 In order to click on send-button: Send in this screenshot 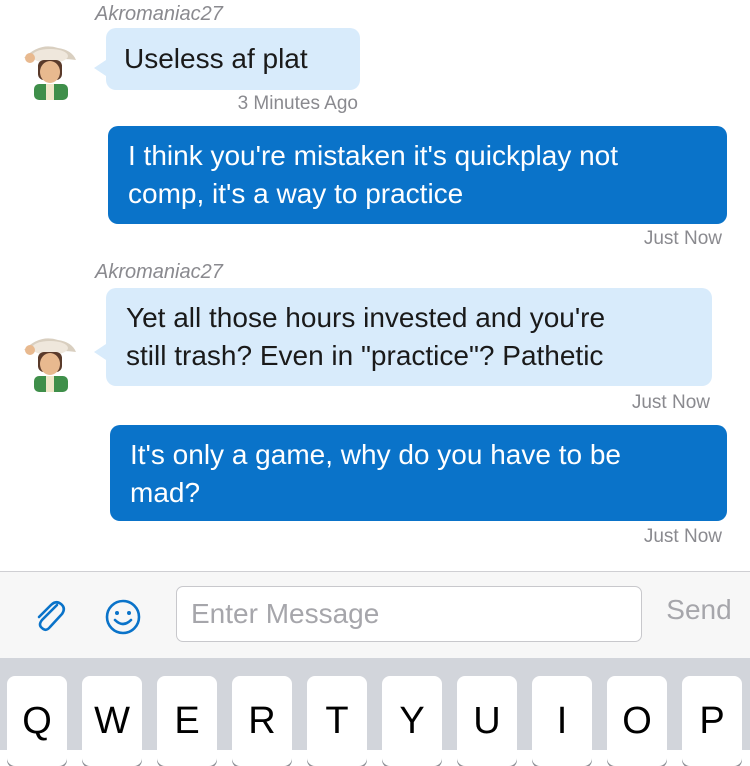, I will do `click(699, 614)`.